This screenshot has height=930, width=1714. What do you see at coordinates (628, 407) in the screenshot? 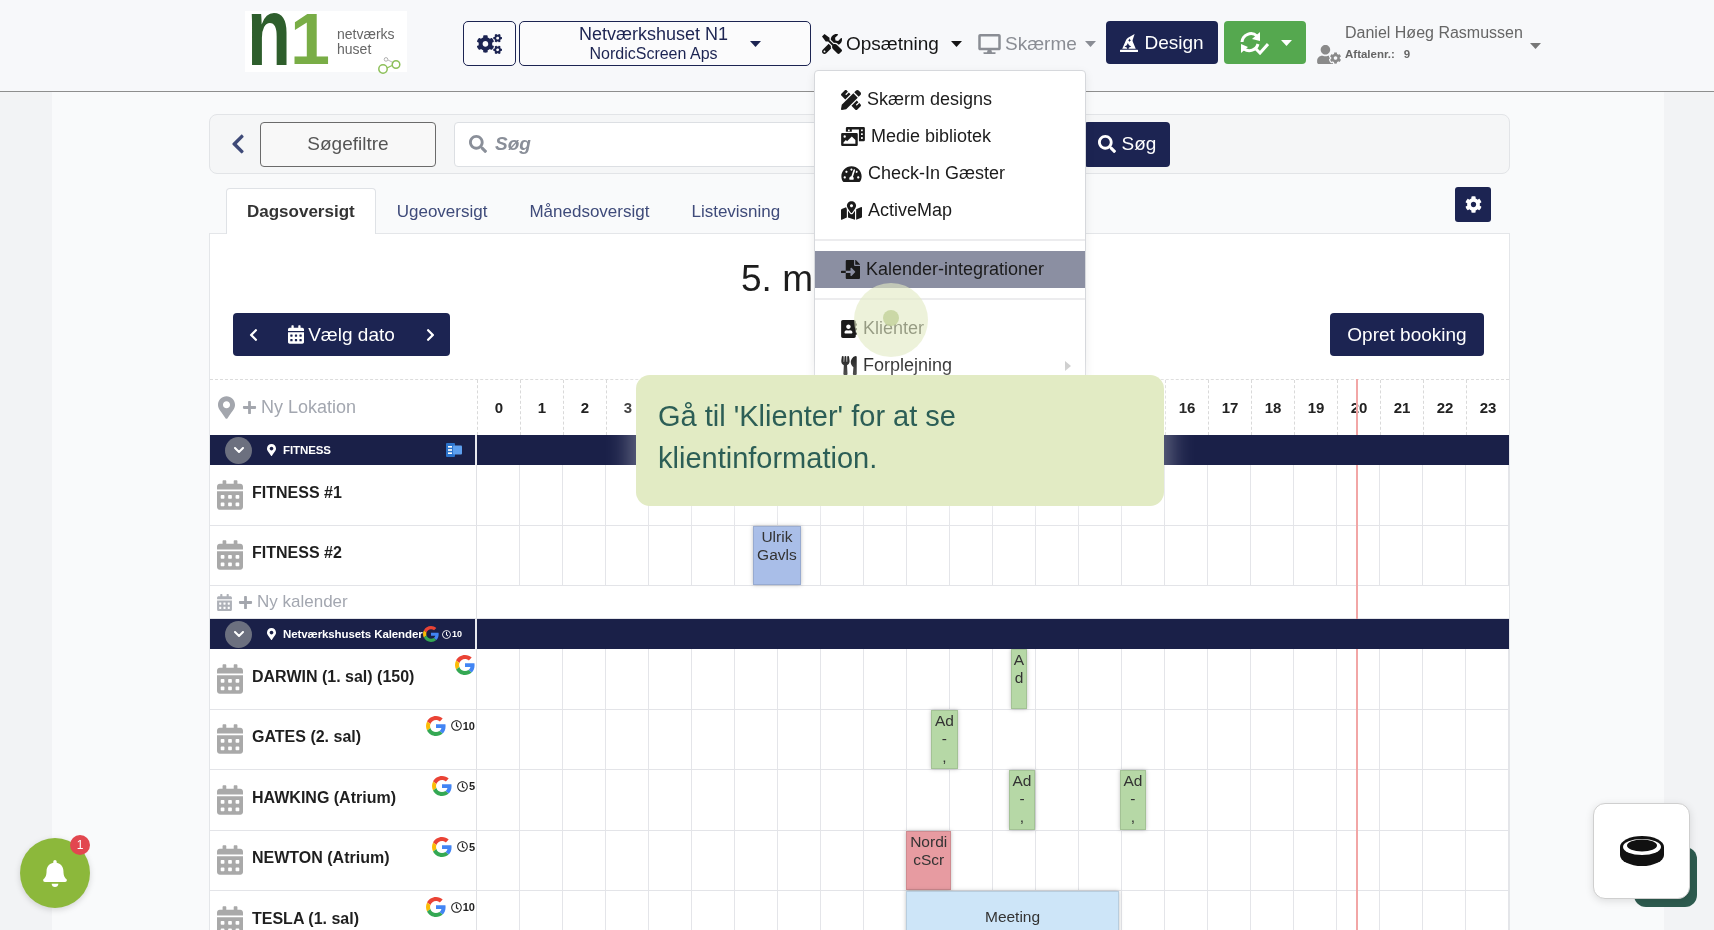
I see `hour-label: 3` at bounding box center [628, 407].